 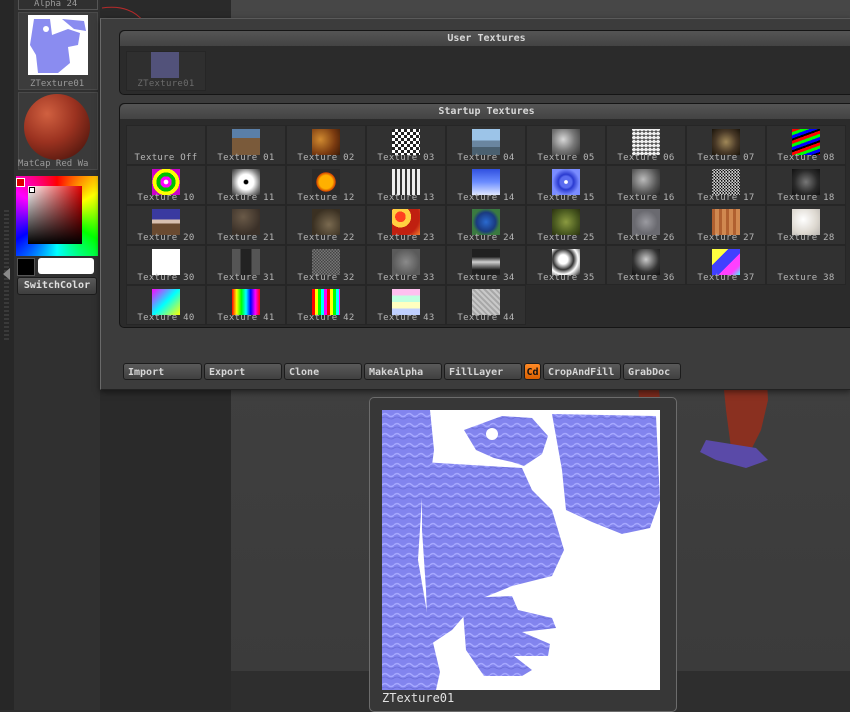 What do you see at coordinates (166, 318) in the screenshot?
I see `texture-tile-label: Texture 40` at bounding box center [166, 318].